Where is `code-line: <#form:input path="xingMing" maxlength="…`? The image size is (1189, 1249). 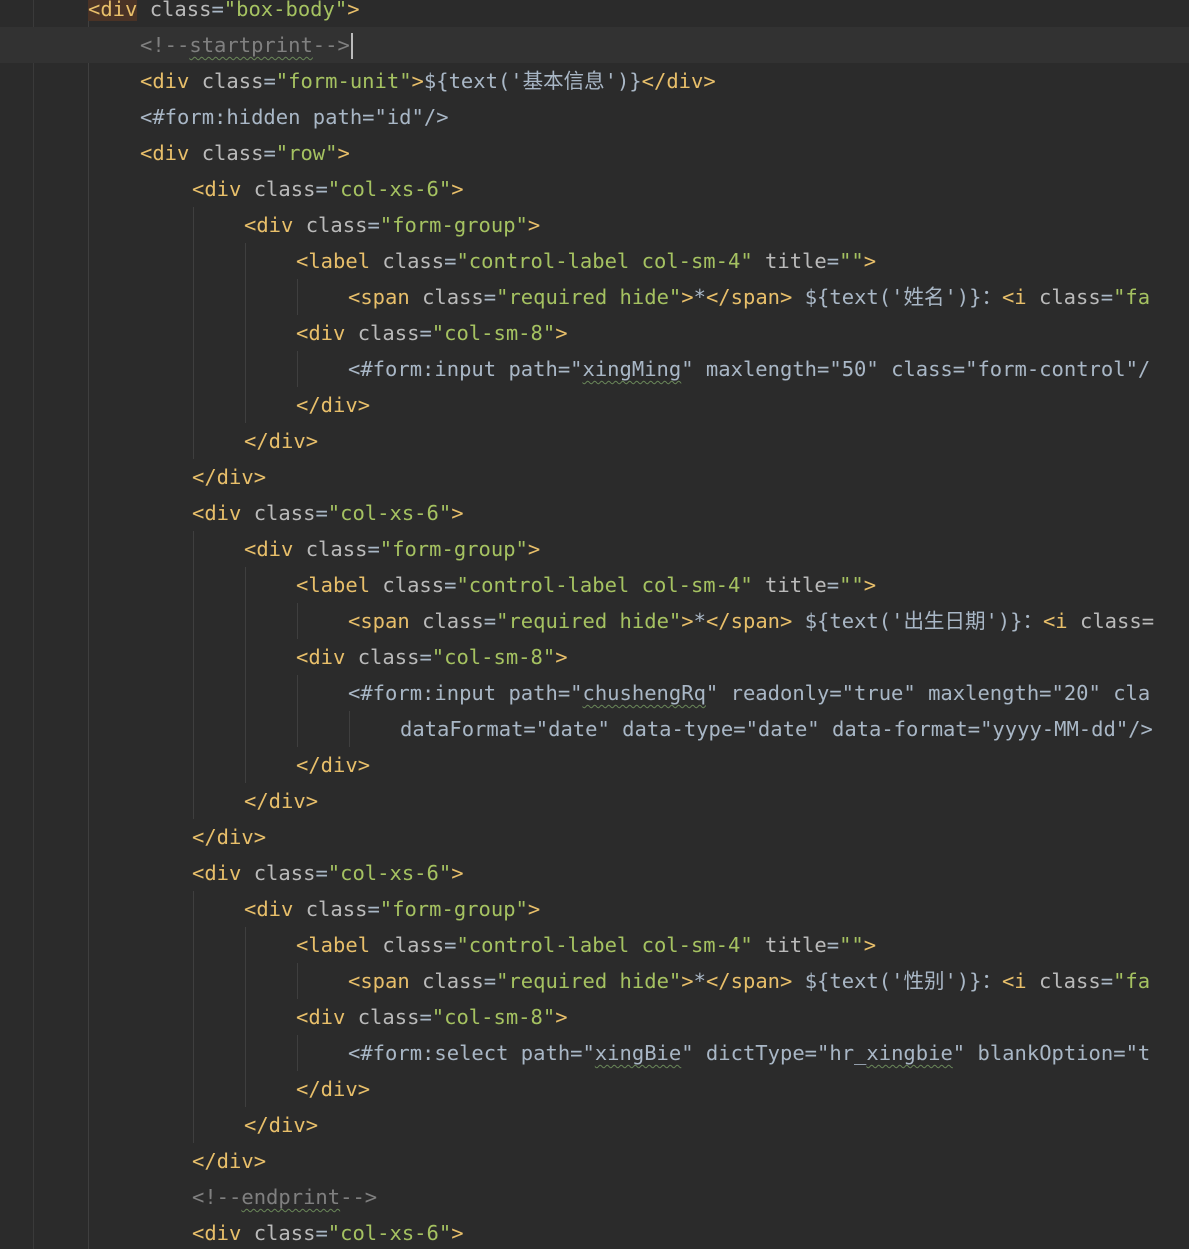
code-line: <#form:input path="xingMing" maxlength="… is located at coordinates (594, 369).